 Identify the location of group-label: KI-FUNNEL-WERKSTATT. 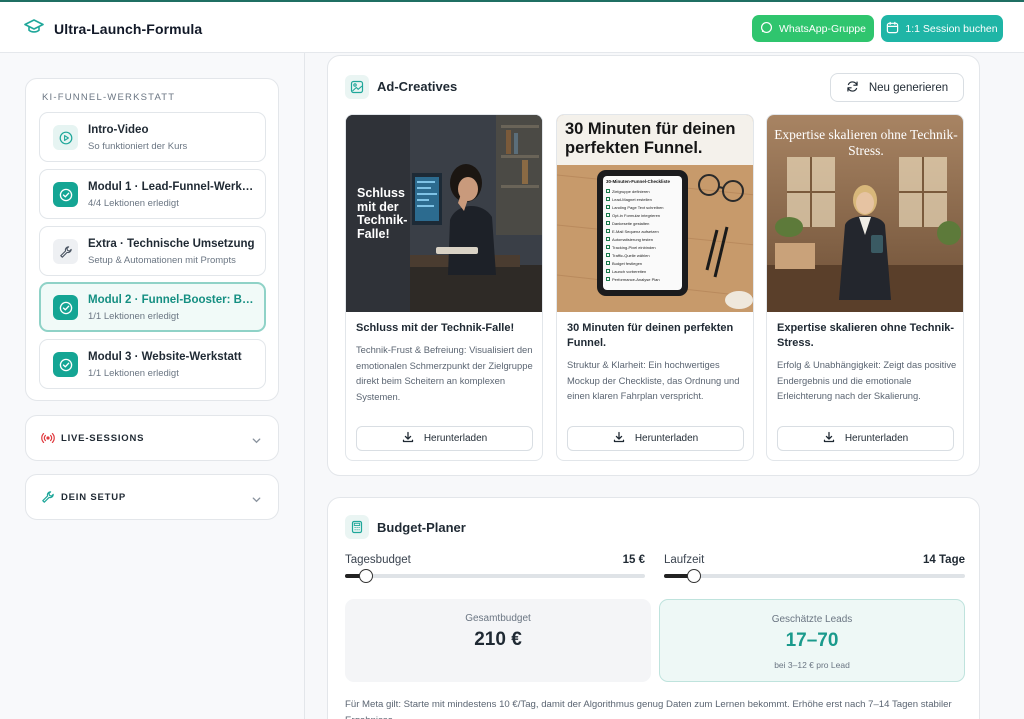
(109, 97).